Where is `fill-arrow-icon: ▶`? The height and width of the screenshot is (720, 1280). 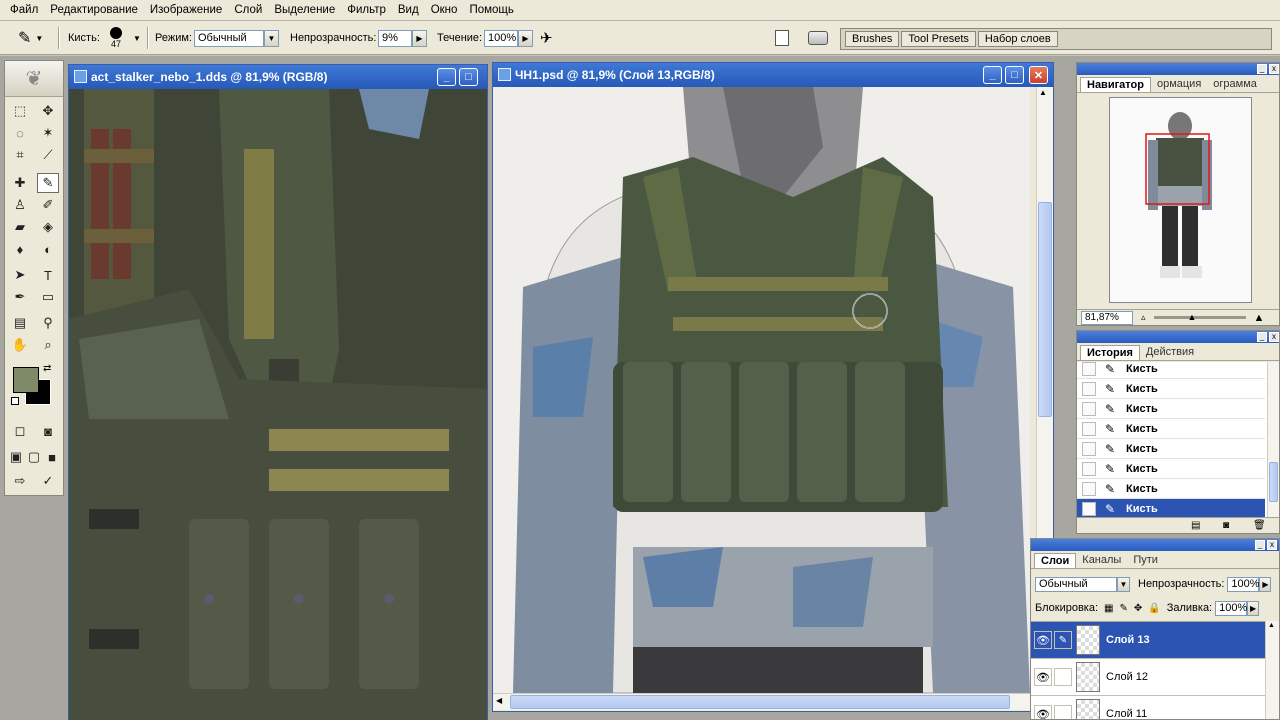
fill-arrow-icon: ▶ is located at coordinates (1253, 608).